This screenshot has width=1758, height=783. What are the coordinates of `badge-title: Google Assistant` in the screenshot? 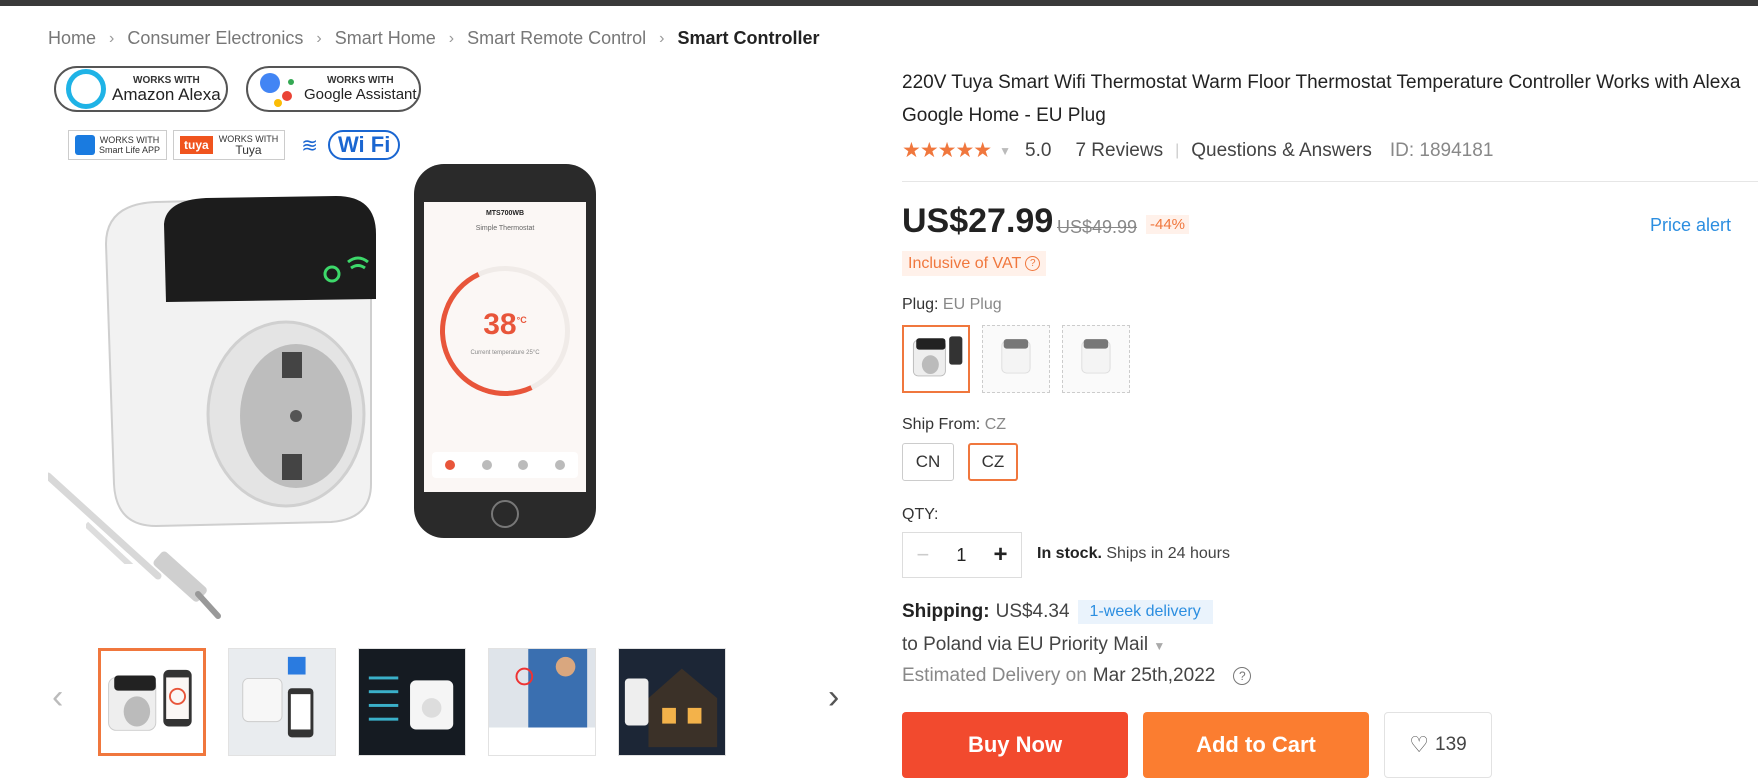 It's located at (360, 94).